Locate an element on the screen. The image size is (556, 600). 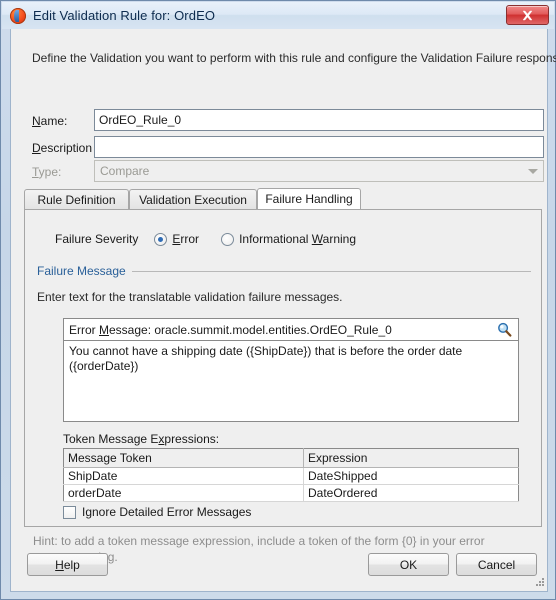
close-icon is located at coordinates (527, 15).